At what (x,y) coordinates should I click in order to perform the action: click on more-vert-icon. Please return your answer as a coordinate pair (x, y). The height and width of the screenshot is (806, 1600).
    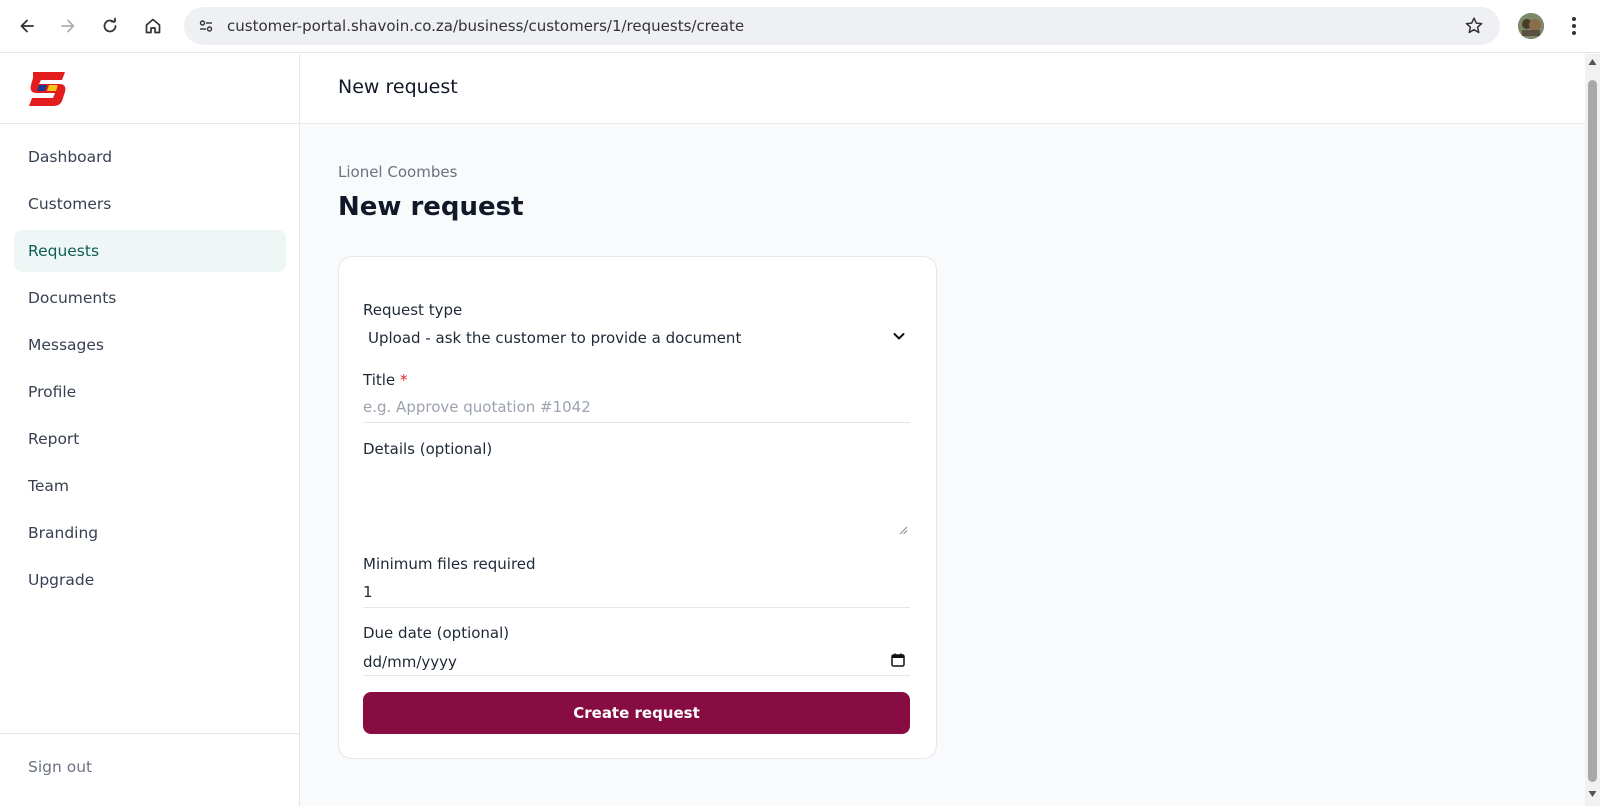
    Looking at the image, I should click on (1574, 26).